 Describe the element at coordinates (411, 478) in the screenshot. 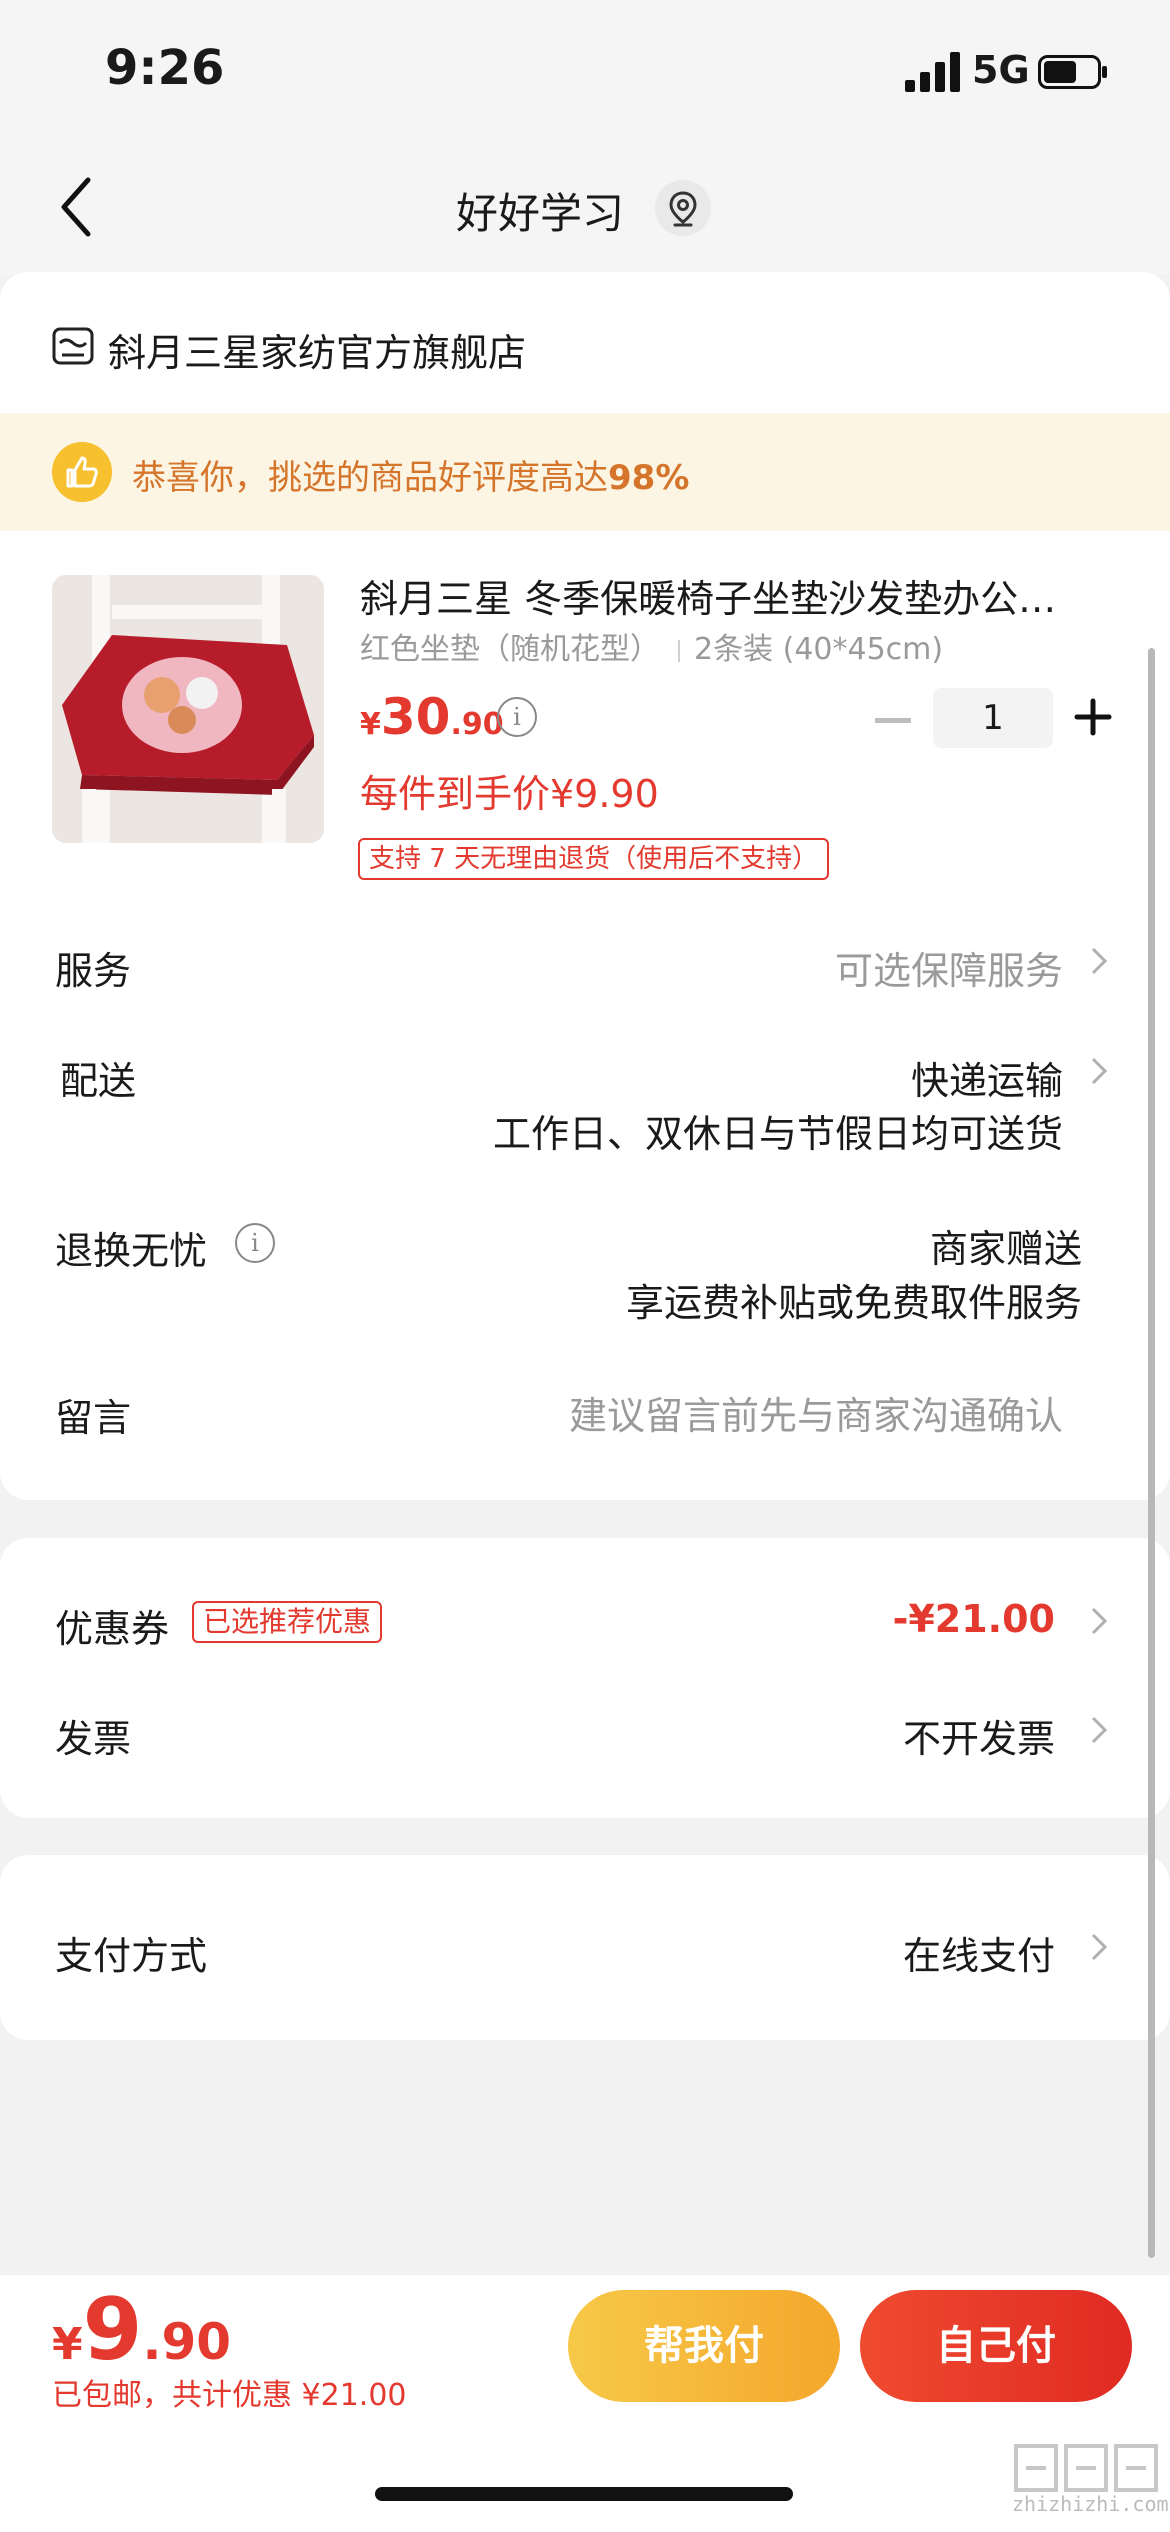

I see `rating-banner-text: 恭喜你，挑选的商品好评度高达98%` at that location.